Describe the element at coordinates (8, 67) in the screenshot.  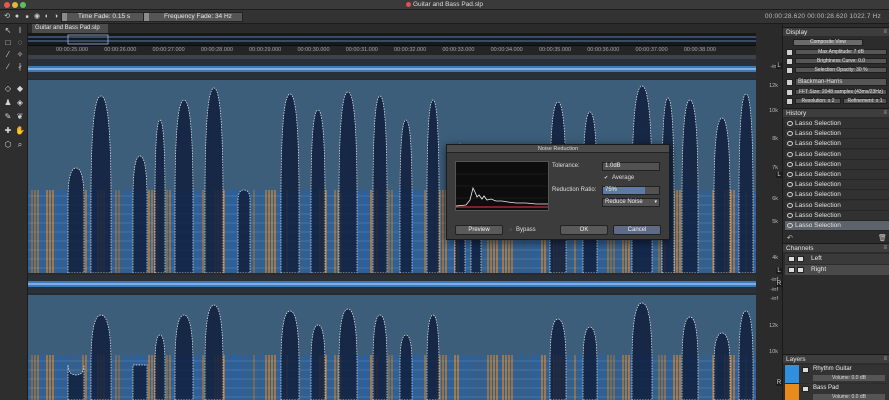
I see `line-tool-icon: ∕` at that location.